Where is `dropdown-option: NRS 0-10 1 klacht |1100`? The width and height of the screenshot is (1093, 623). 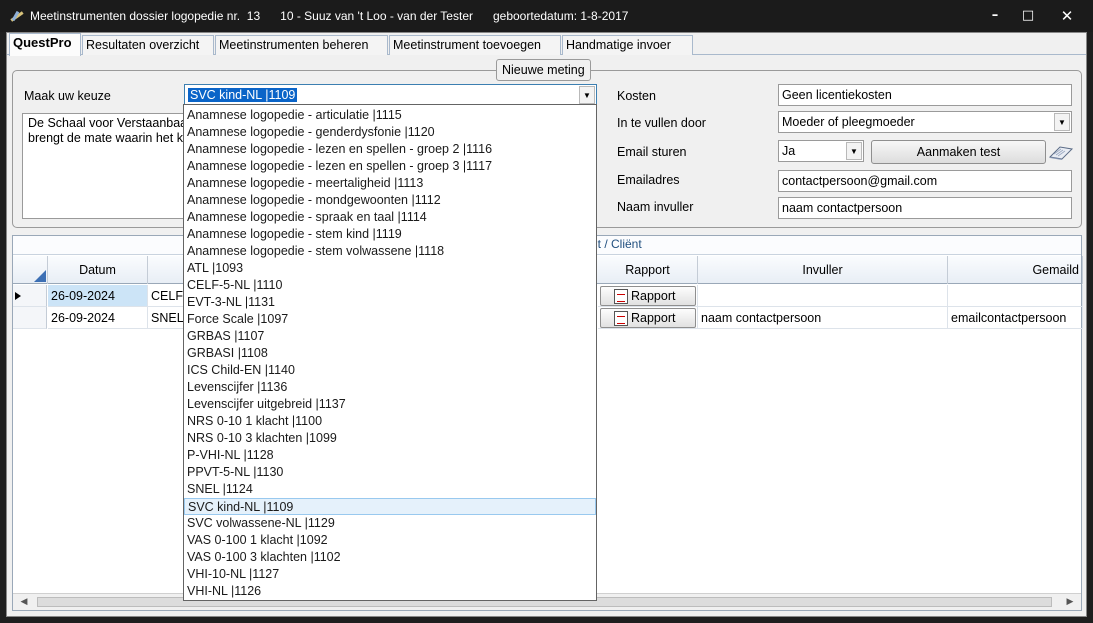 dropdown-option: NRS 0-10 1 klacht |1100 is located at coordinates (390, 421).